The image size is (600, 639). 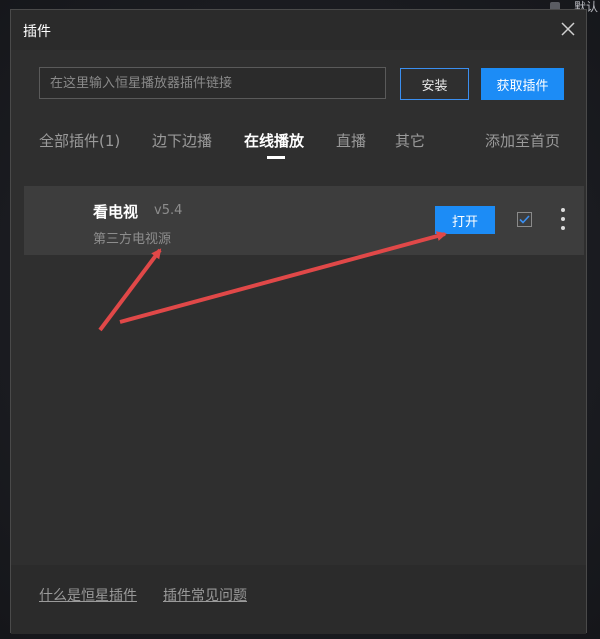 What do you see at coordinates (88, 595) in the screenshot?
I see `what-is-plugin-link: 什么是恒星插件` at bounding box center [88, 595].